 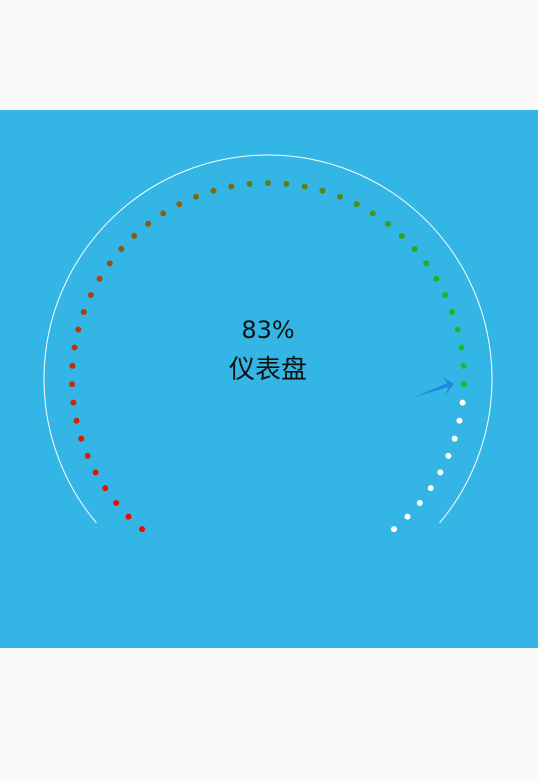 What do you see at coordinates (268, 370) in the screenshot?
I see `gauge-title: 仪表盘` at bounding box center [268, 370].